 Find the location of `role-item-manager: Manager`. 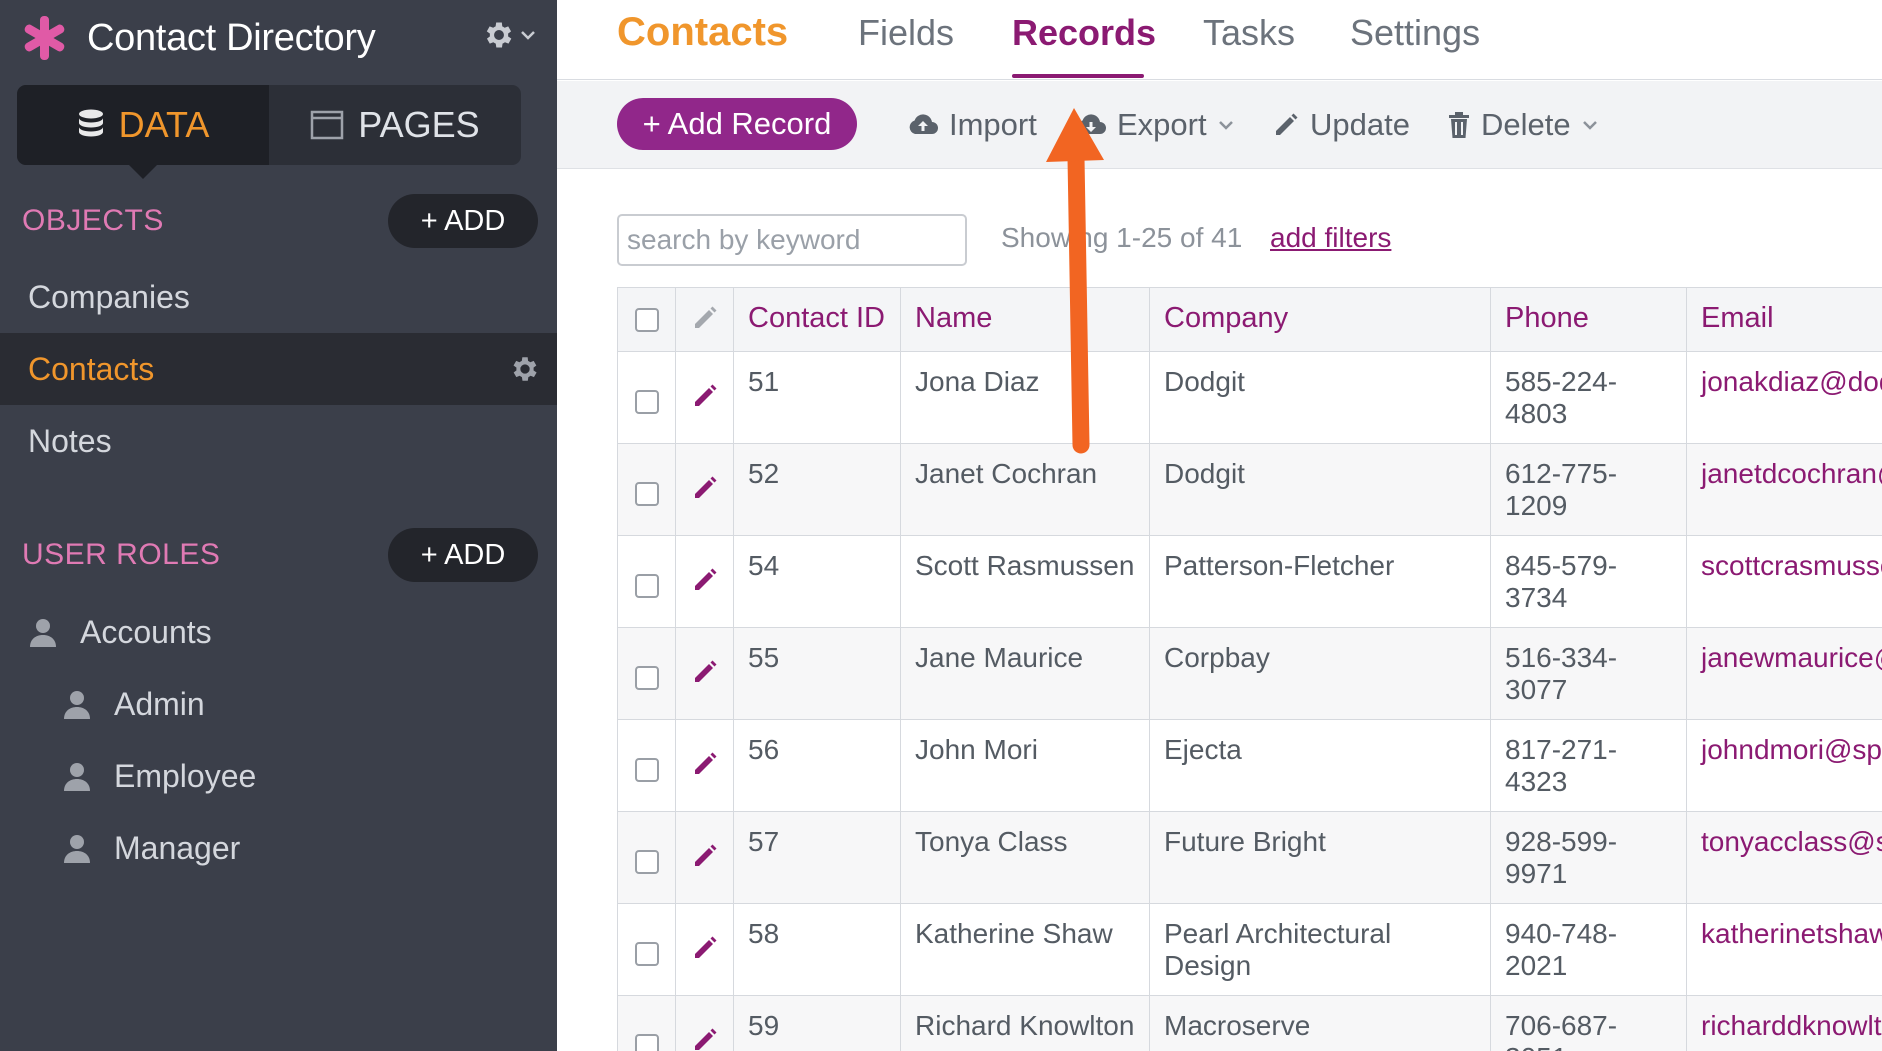

role-item-manager: Manager is located at coordinates (151, 848).